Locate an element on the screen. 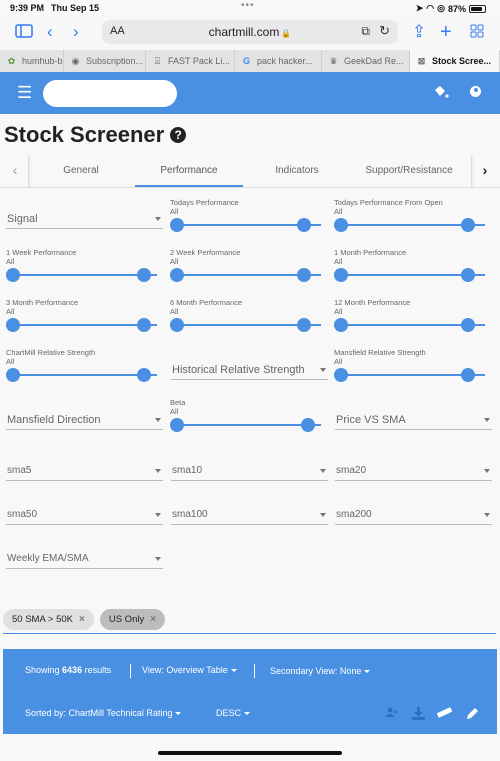  filter-chip: 50 SMA > 50K × is located at coordinates (48, 619).